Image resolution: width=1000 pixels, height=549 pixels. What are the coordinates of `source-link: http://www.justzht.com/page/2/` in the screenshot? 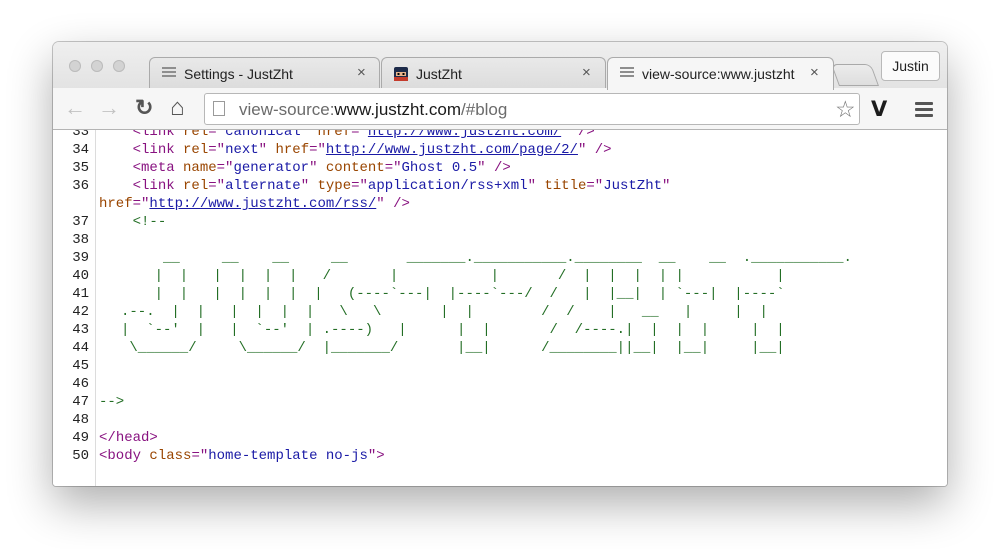 It's located at (452, 150).